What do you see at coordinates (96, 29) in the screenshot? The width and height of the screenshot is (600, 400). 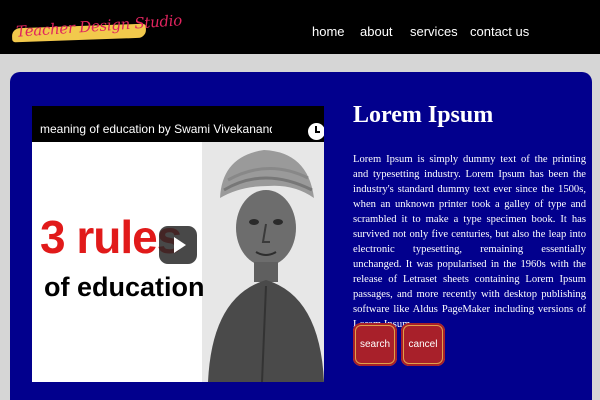 I see `brand-logo: Teacher Design Studio` at bounding box center [96, 29].